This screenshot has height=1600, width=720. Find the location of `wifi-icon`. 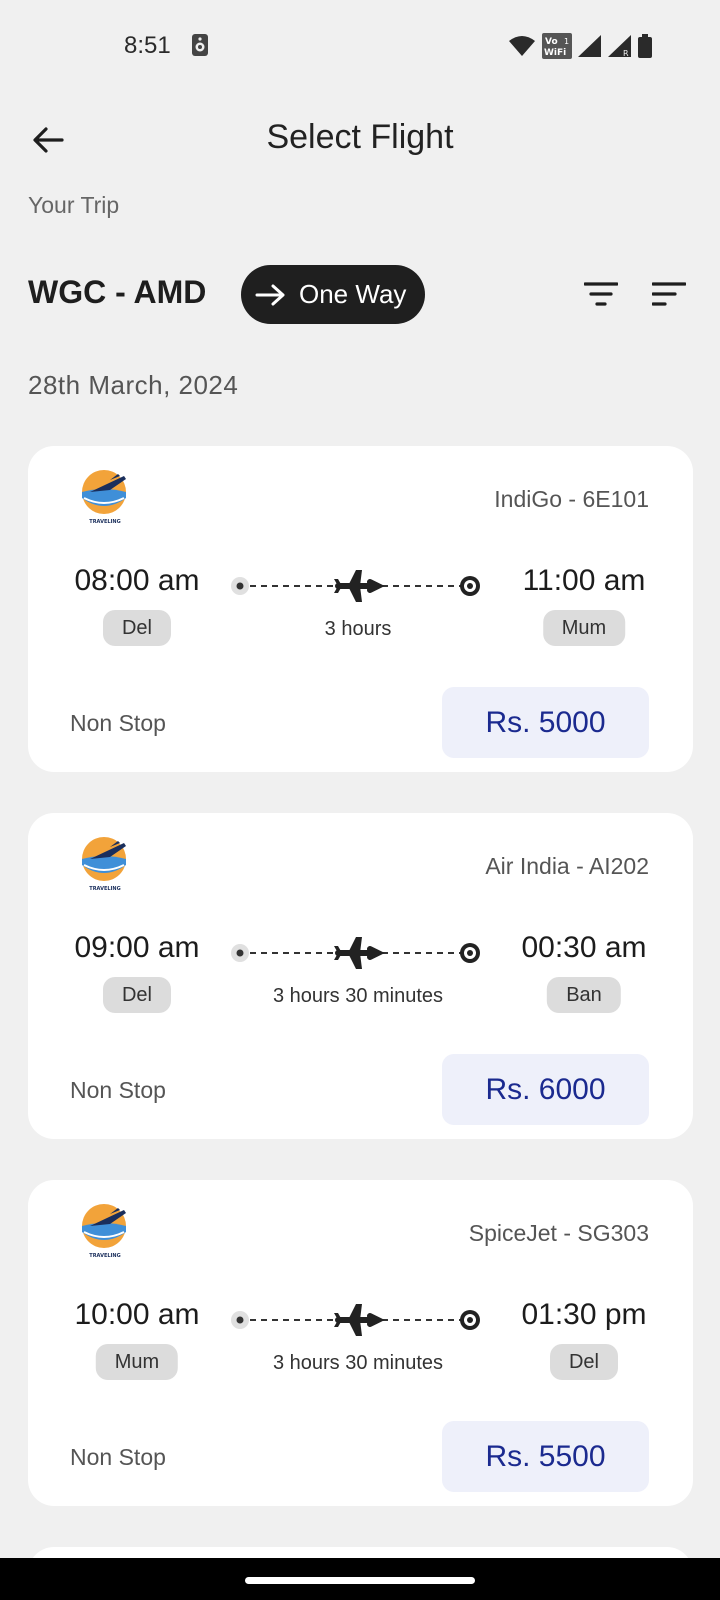

wifi-icon is located at coordinates (522, 46).